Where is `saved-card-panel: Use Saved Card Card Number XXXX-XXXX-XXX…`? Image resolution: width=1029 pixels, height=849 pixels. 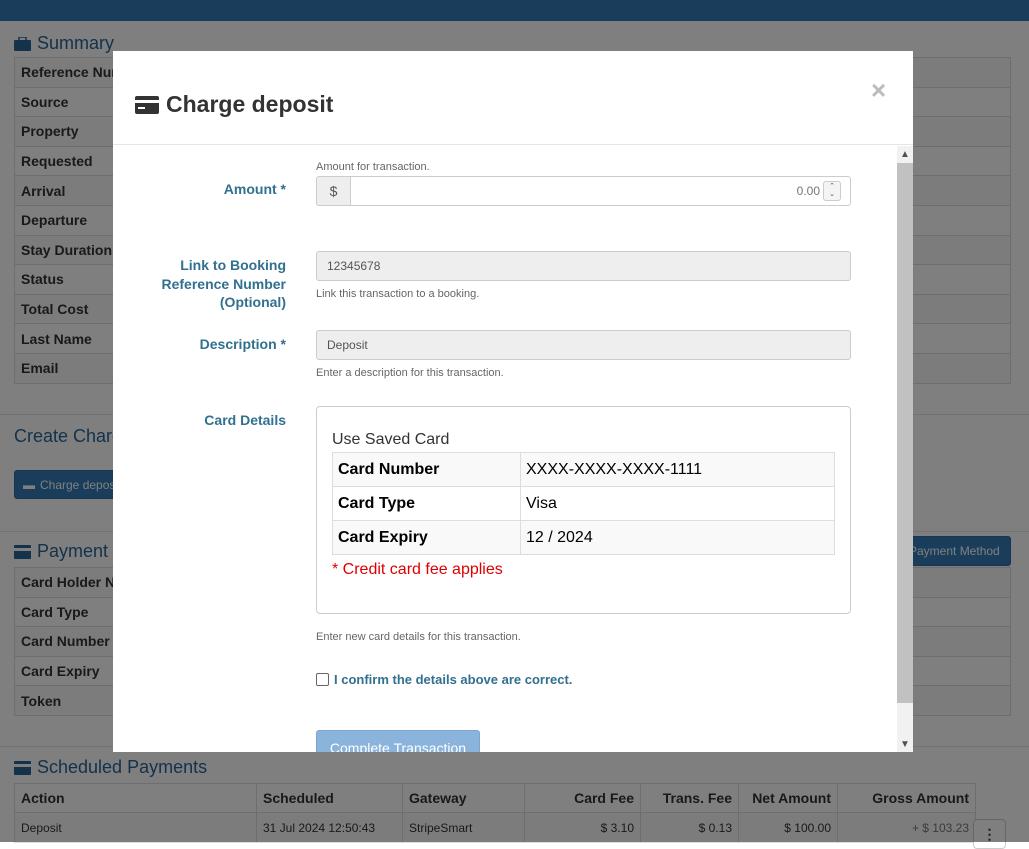
saved-card-panel: Use Saved Card Card Number XXXX-XXXX-XXX… is located at coordinates (583, 510).